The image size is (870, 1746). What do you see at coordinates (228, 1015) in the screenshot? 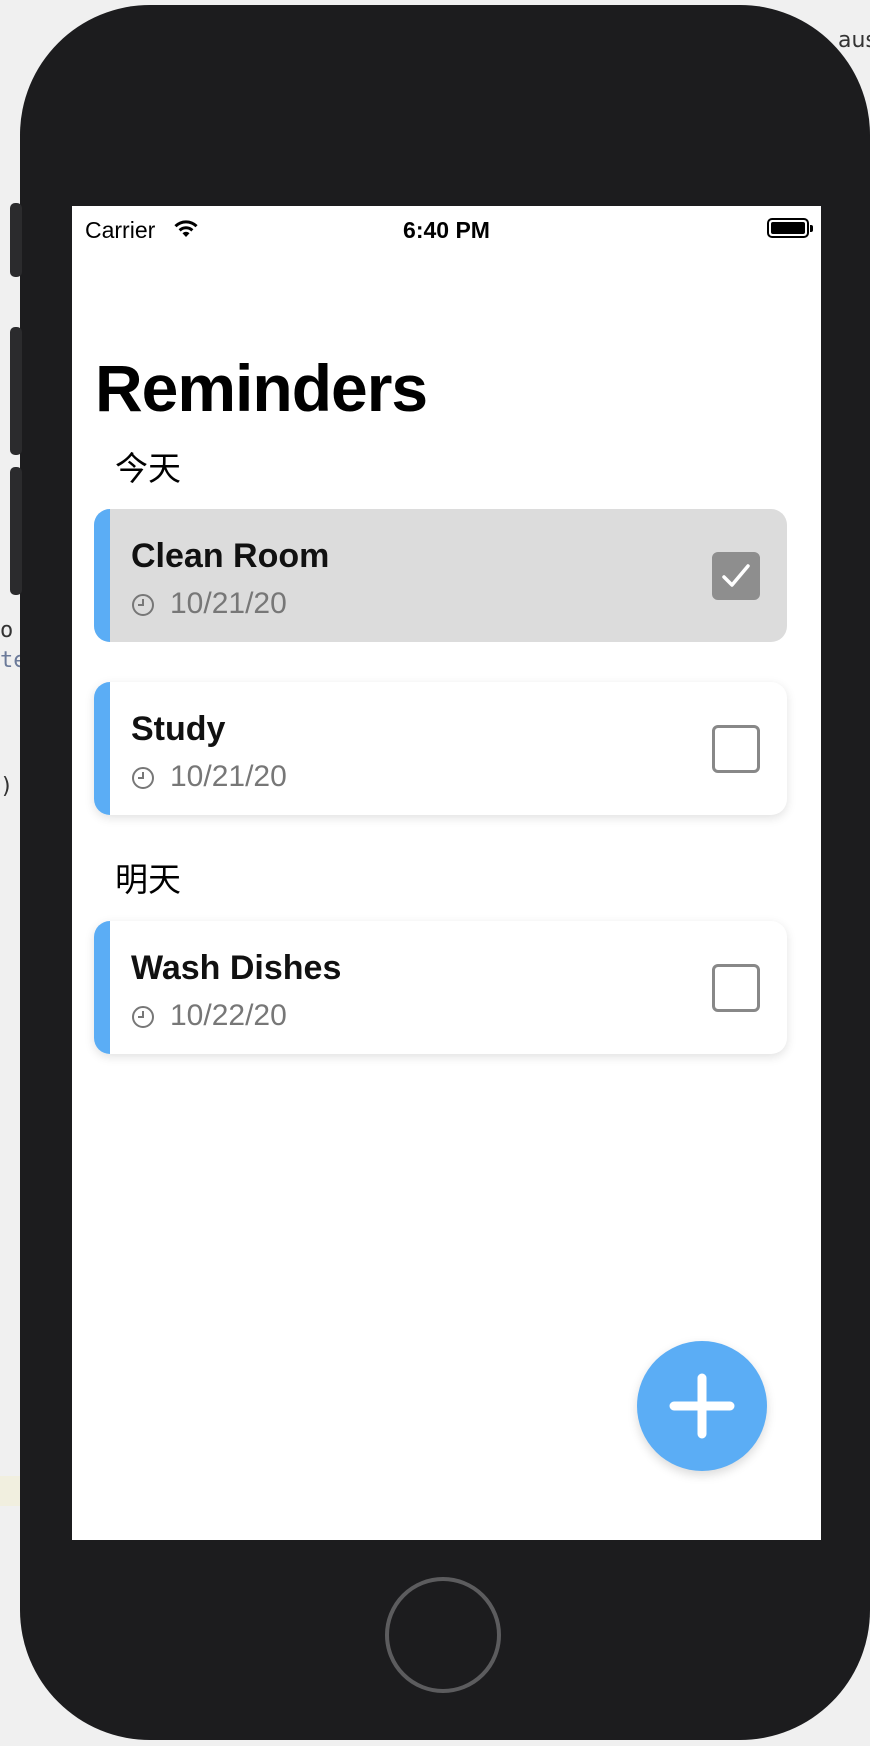
I see `reminder-date: 10/22/20` at bounding box center [228, 1015].